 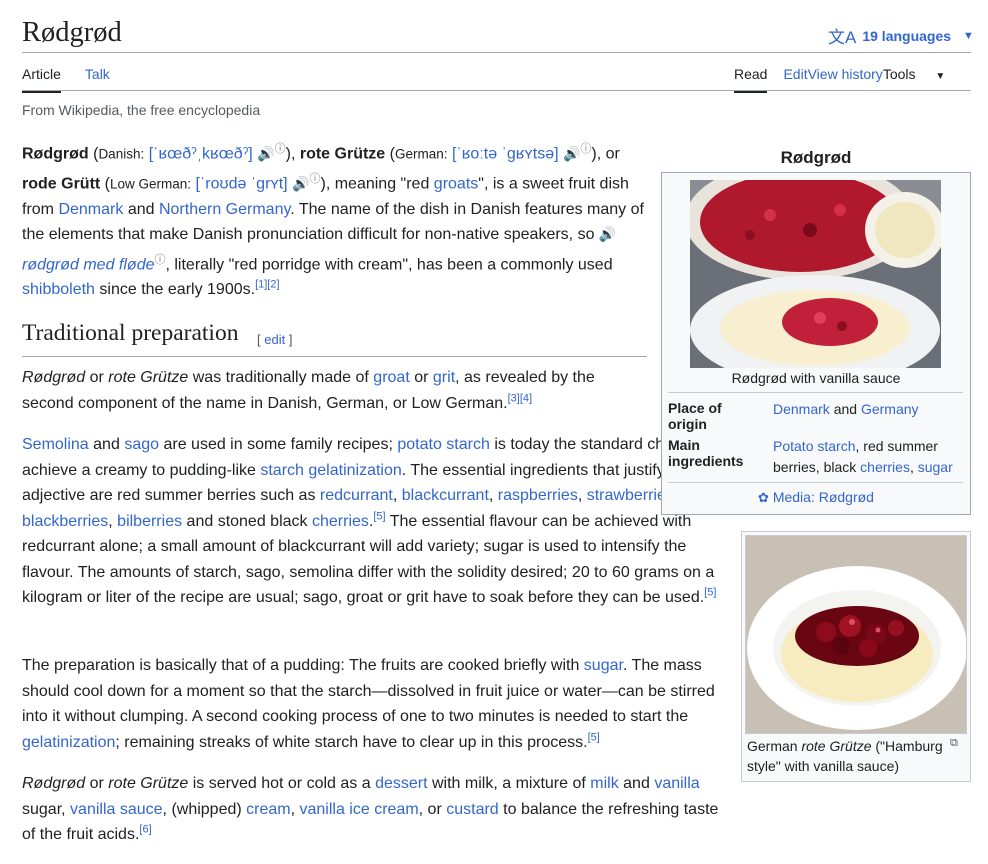 I want to click on text: sugar,, so click(x=44, y=809).